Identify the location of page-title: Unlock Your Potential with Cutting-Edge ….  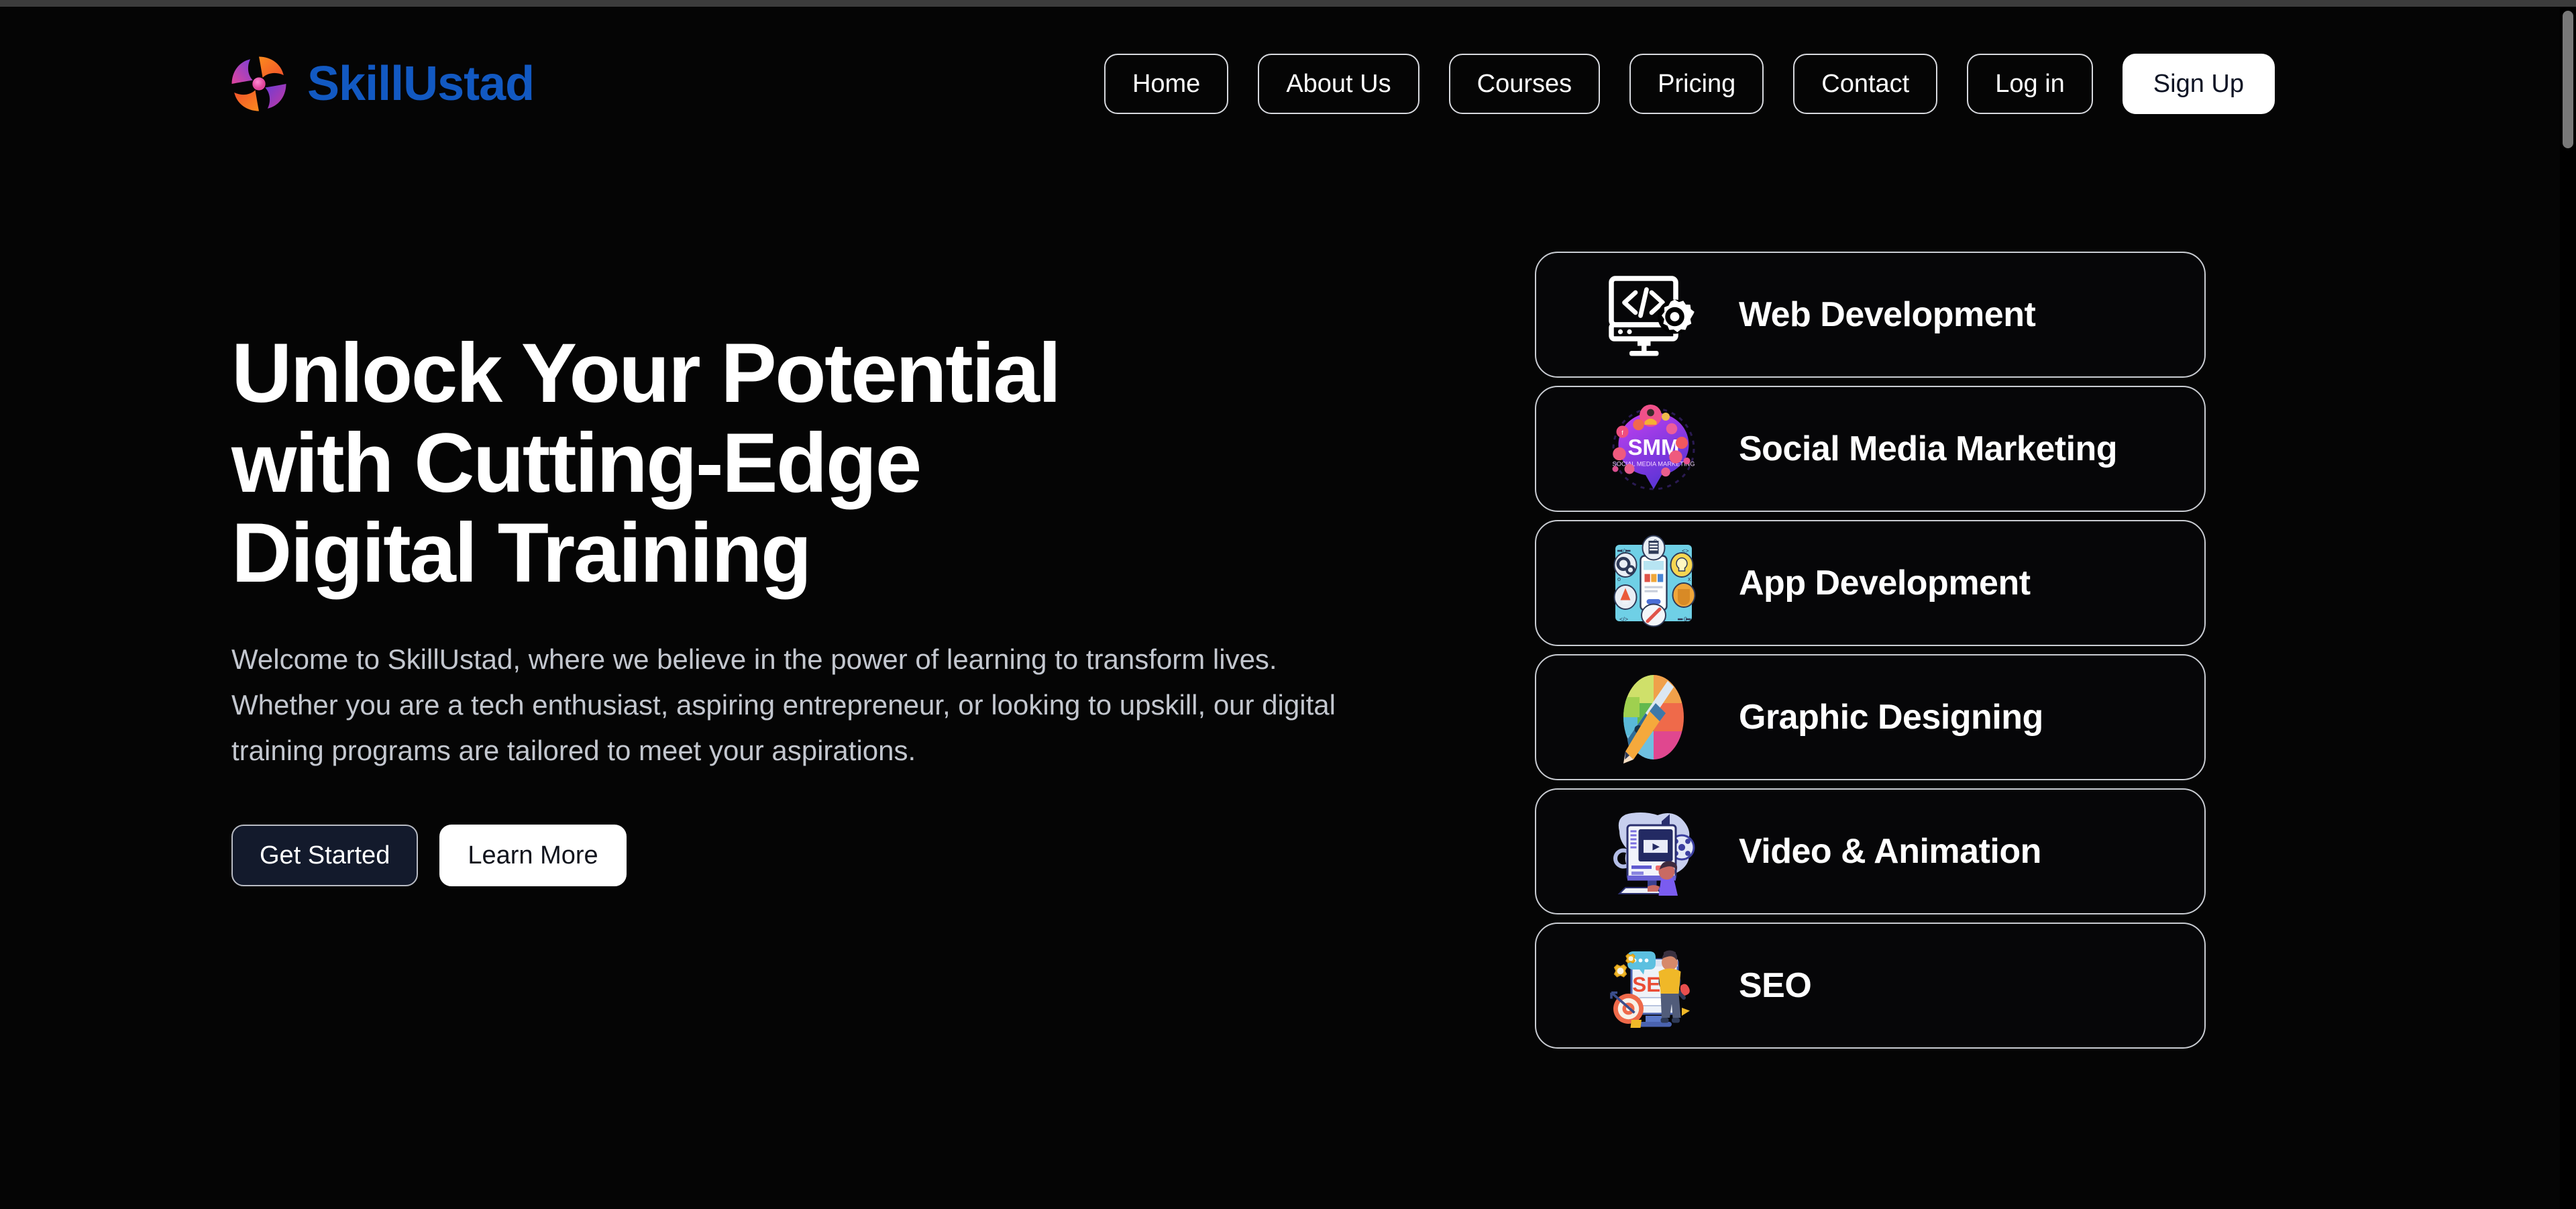
(768, 463).